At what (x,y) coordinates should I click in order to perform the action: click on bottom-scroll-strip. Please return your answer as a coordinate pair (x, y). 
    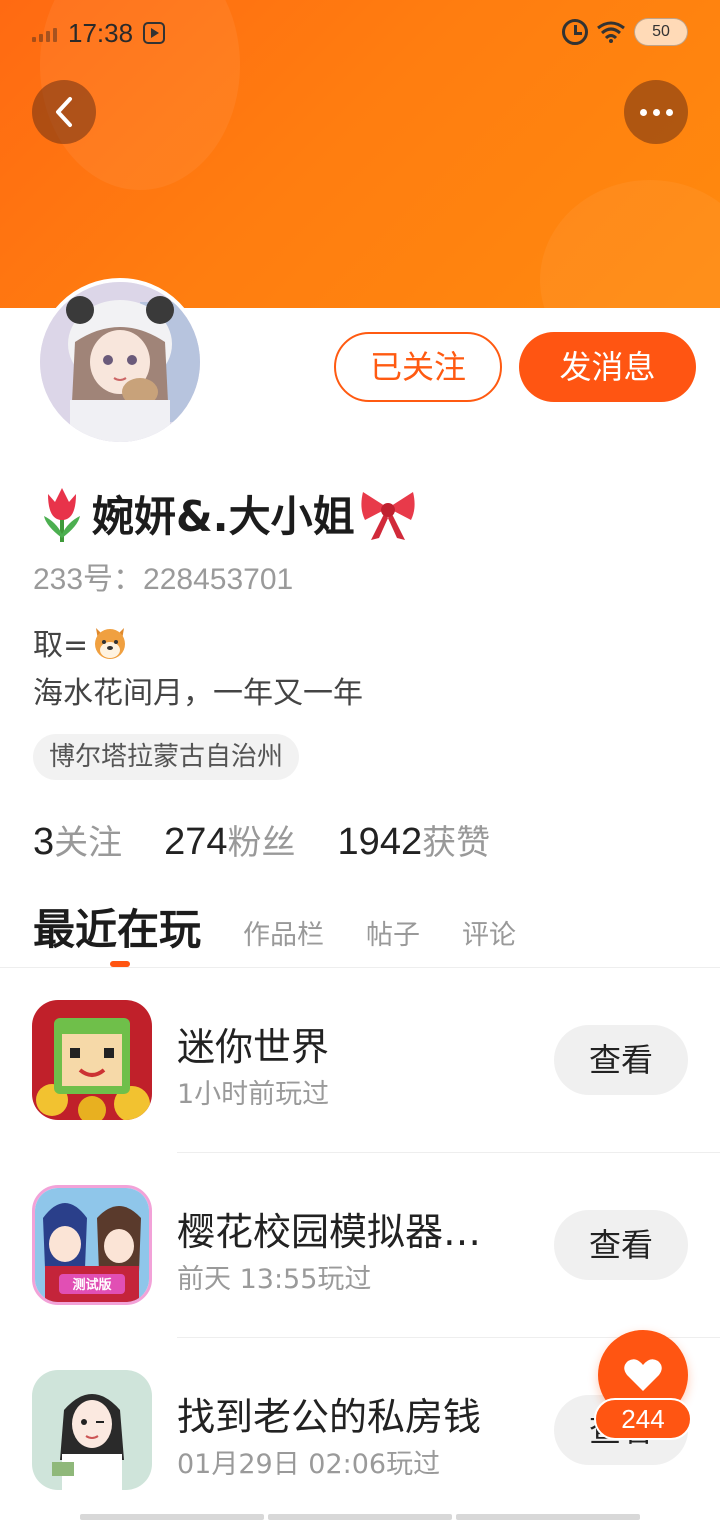
    Looking at the image, I should click on (360, 1517).